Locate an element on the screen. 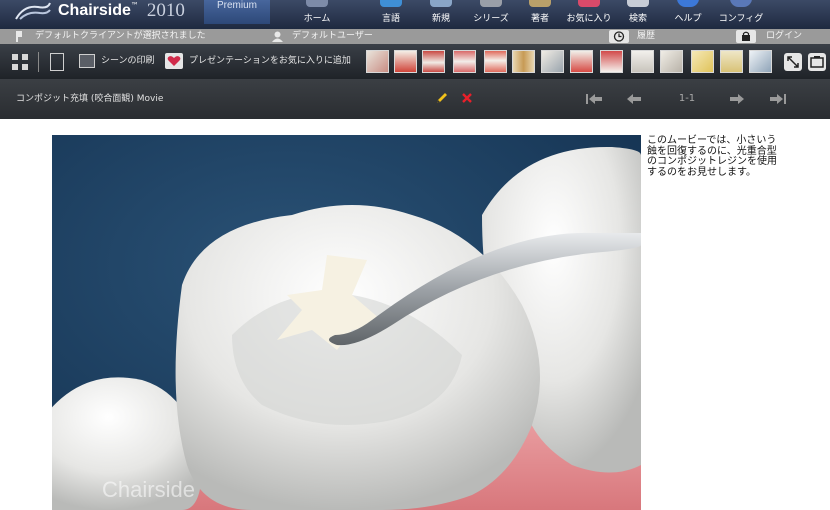 The width and height of the screenshot is (830, 510). film-icon is located at coordinates (491, 3).